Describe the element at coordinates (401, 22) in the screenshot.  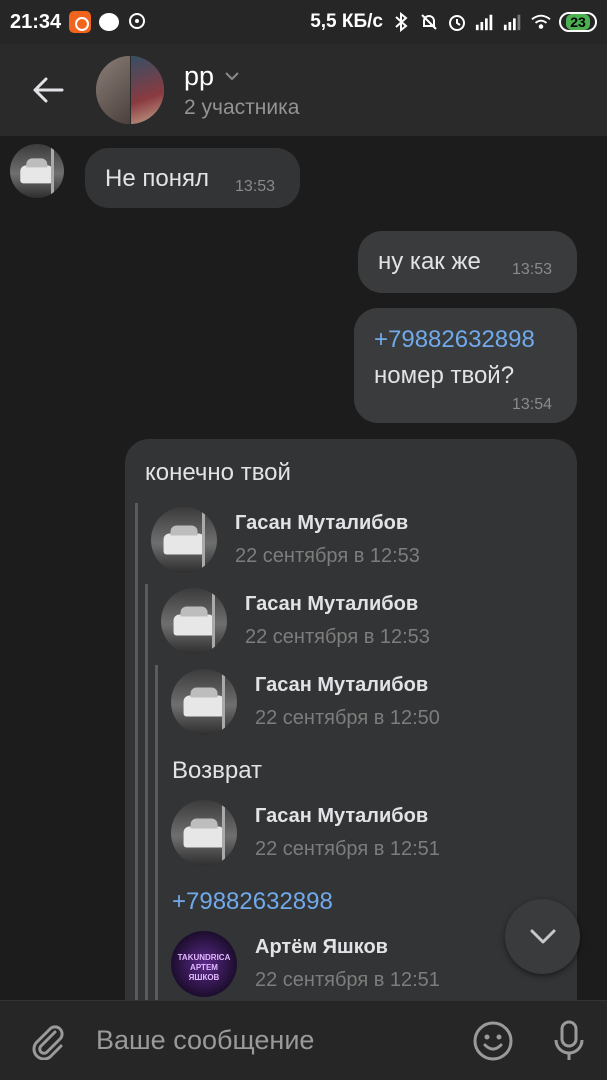
I see `bluetooth-icon` at that location.